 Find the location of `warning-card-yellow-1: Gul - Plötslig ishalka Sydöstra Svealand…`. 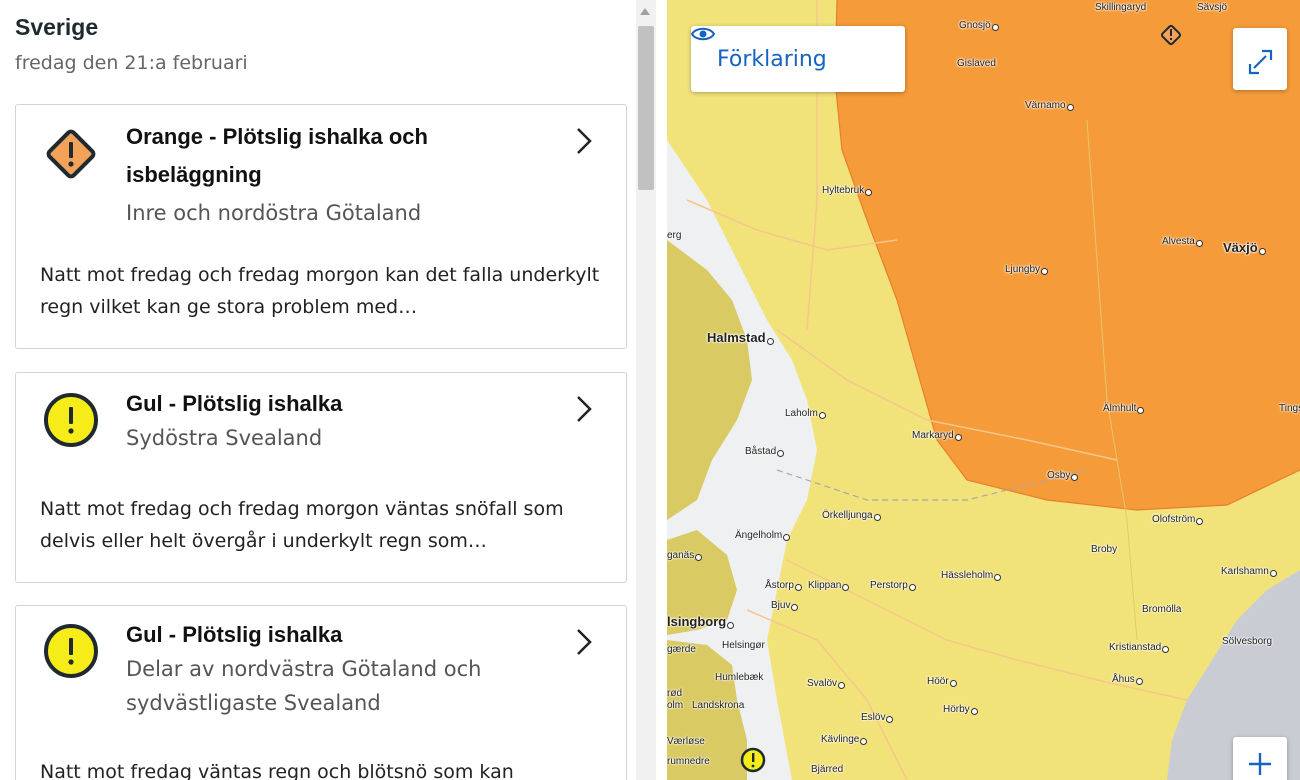

warning-card-yellow-1: Gul - Plötslig ishalka Sydöstra Svealand… is located at coordinates (321, 477).